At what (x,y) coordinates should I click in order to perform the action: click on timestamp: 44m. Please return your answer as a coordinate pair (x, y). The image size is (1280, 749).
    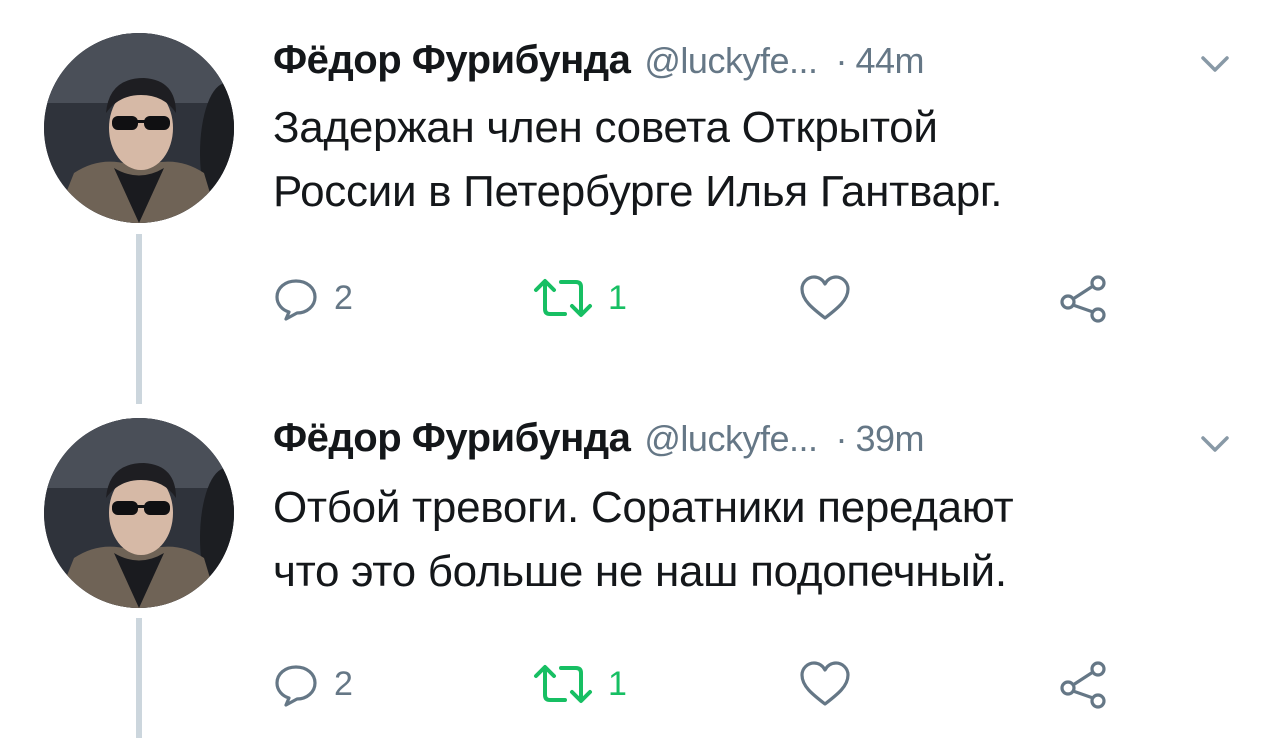
    Looking at the image, I should click on (889, 61).